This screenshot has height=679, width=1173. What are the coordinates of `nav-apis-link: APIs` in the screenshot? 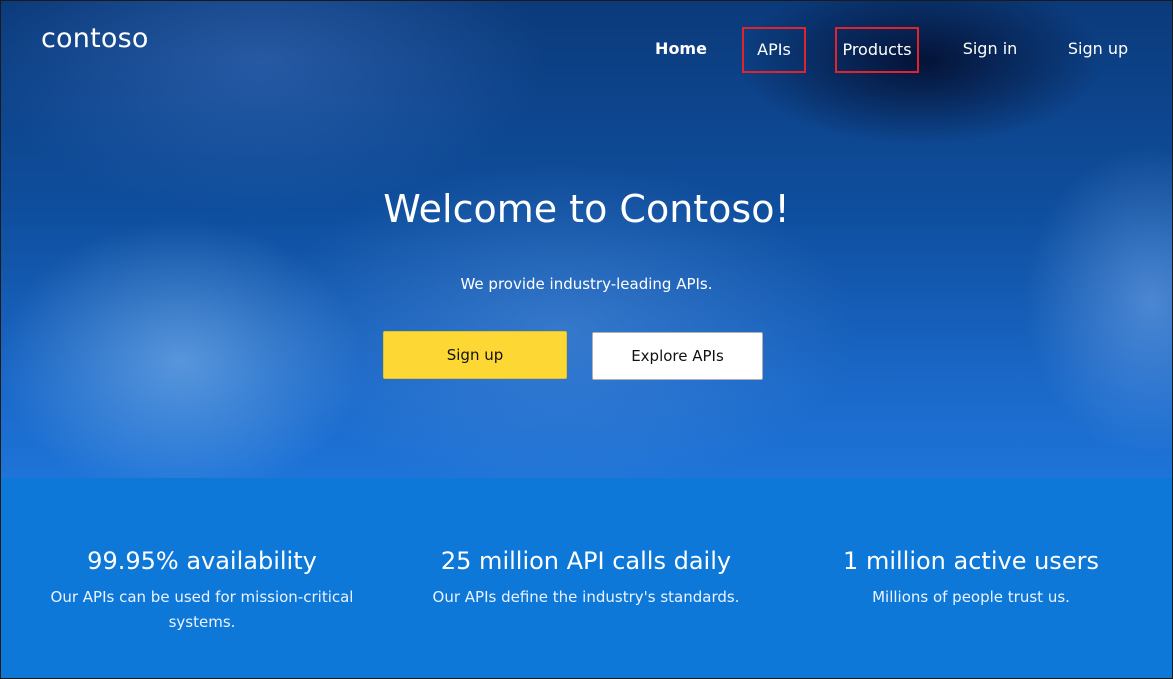 It's located at (774, 50).